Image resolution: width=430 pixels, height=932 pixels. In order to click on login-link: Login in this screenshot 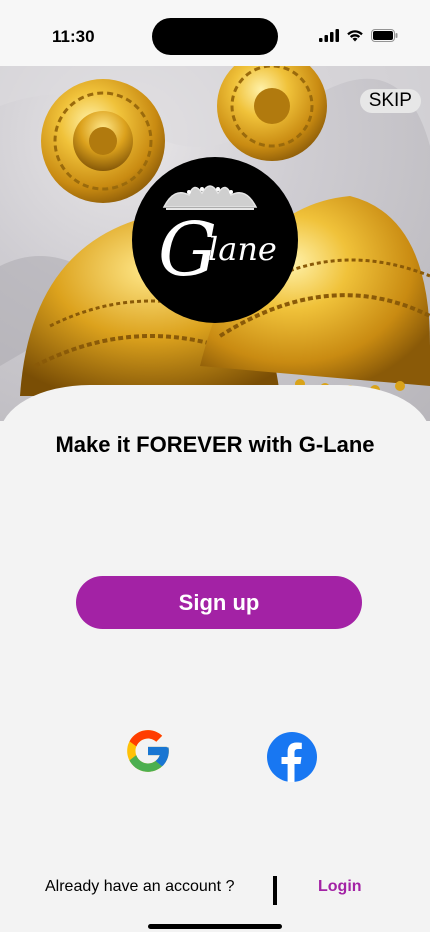, I will do `click(340, 887)`.